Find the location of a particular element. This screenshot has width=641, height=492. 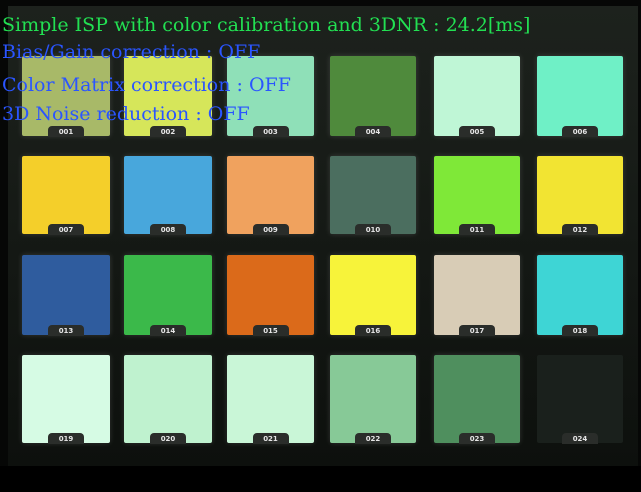

patch-label-011: 011 is located at coordinates (477, 229).